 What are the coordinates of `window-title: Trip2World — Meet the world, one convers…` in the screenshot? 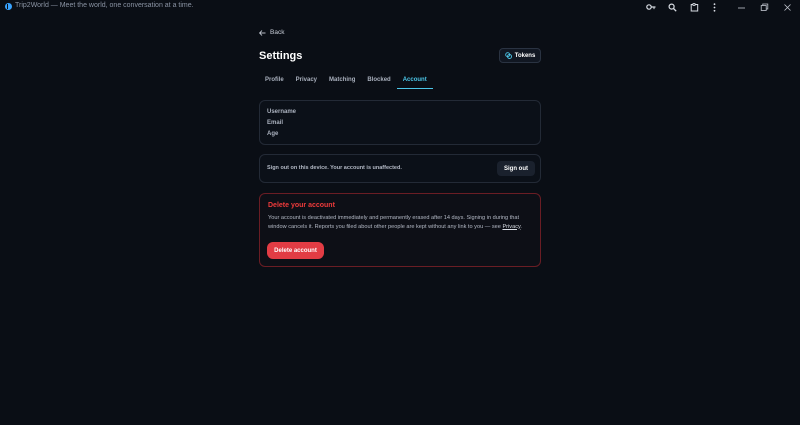 It's located at (104, 5).